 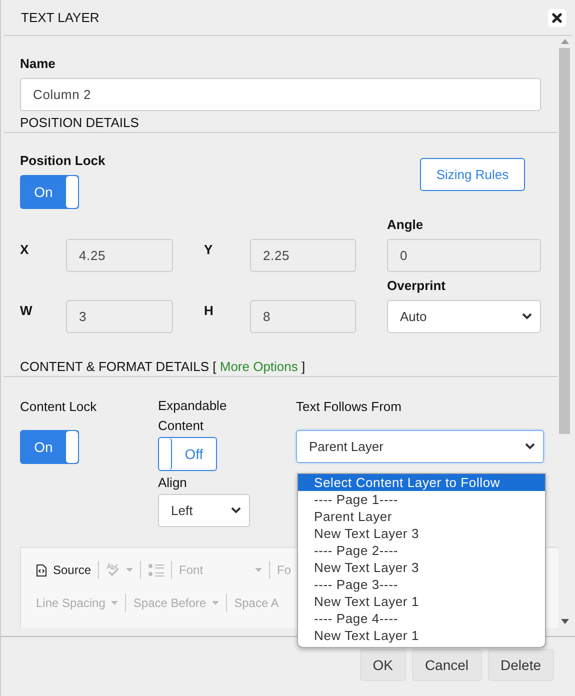 I want to click on field-label: Expandable Content, so click(x=193, y=416).